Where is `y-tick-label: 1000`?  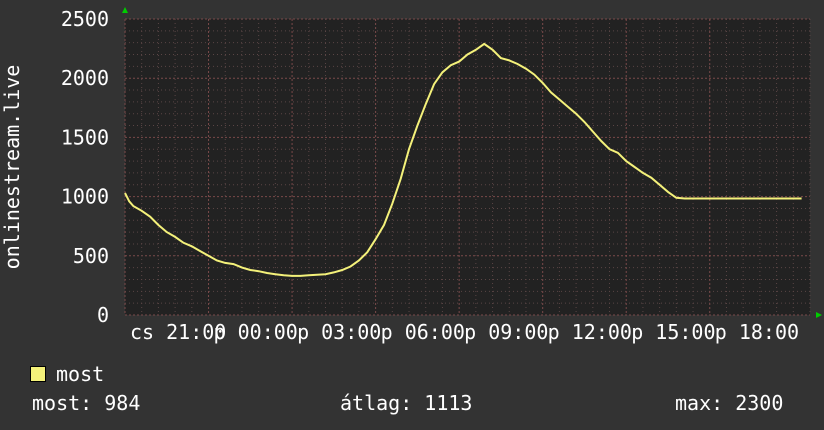 y-tick-label: 1000 is located at coordinates (85, 197).